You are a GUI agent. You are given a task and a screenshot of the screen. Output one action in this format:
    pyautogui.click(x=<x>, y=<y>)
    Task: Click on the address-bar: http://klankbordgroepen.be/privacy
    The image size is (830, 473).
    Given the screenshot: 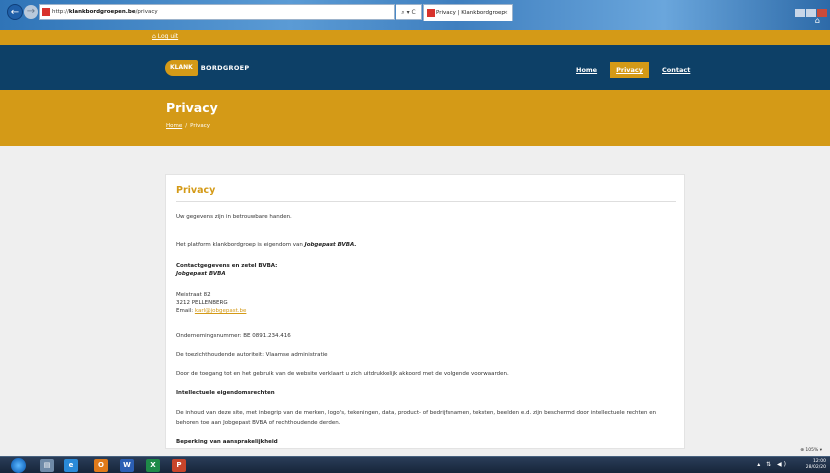 What is the action you would take?
    pyautogui.click(x=217, y=12)
    